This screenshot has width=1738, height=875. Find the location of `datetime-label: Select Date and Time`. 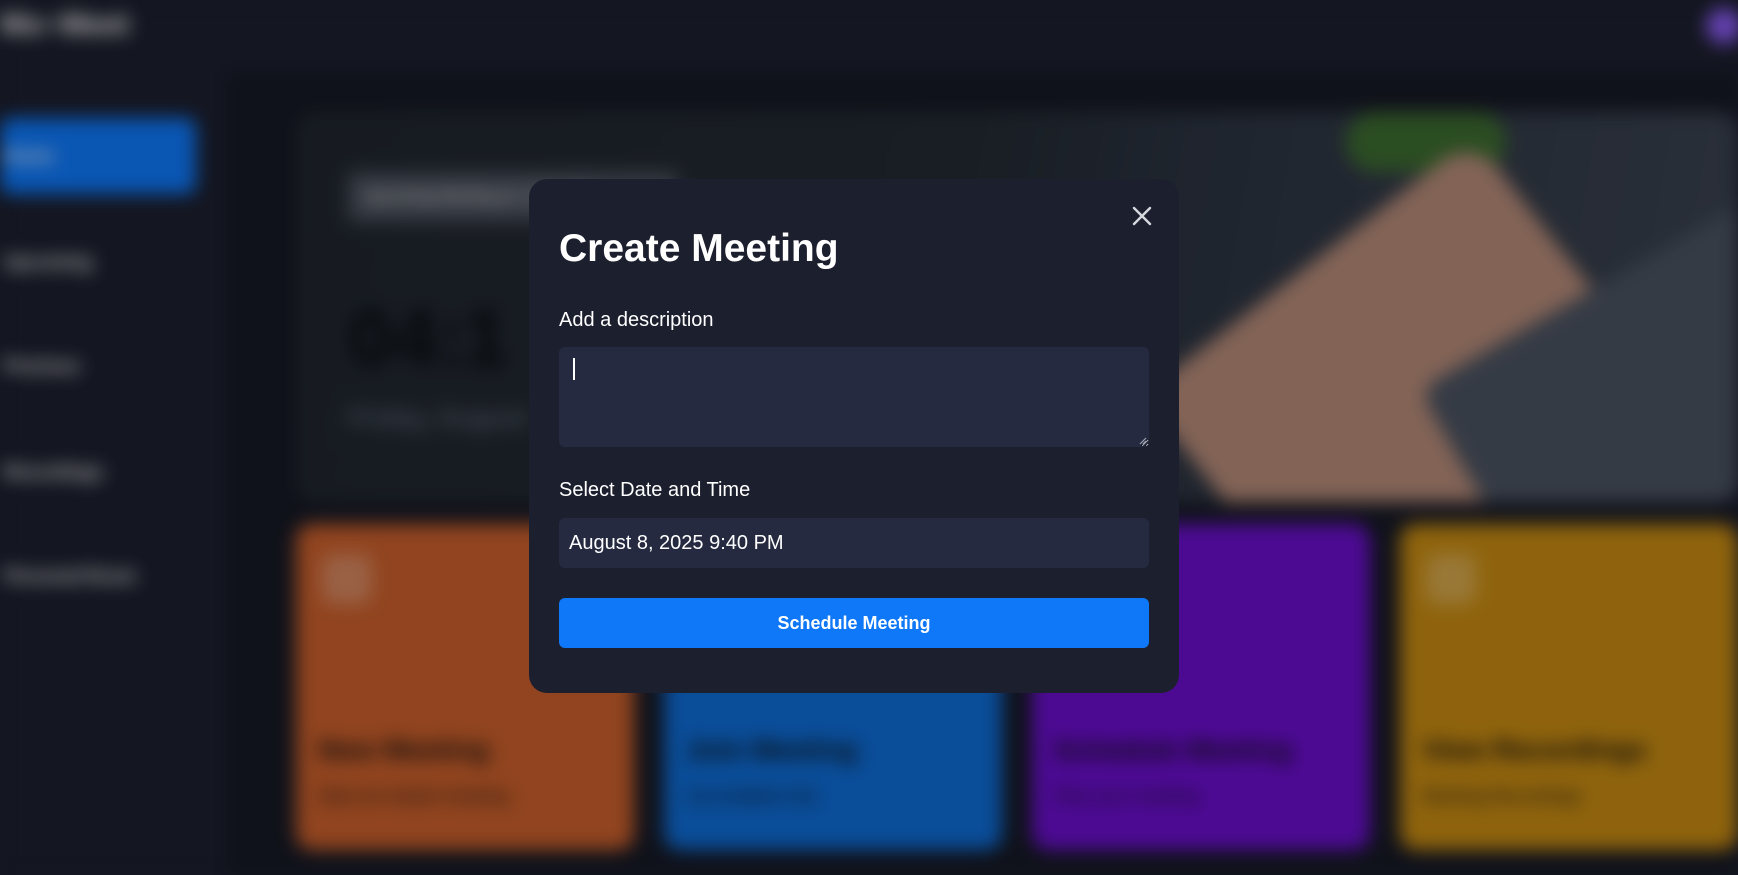

datetime-label: Select Date and Time is located at coordinates (655, 490).